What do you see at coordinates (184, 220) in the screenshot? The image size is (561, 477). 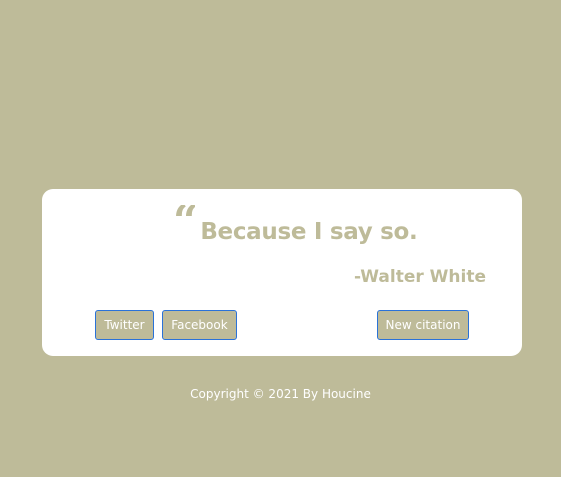 I see `quote-open-icon: “` at bounding box center [184, 220].